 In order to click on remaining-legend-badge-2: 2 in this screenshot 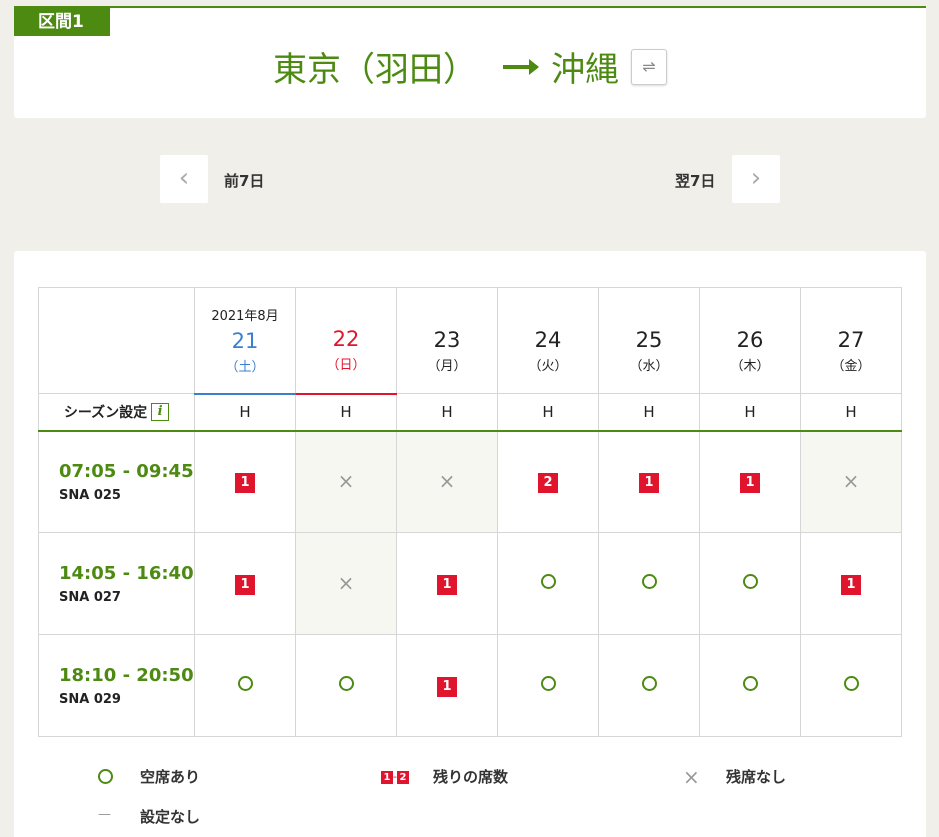, I will do `click(402, 777)`.